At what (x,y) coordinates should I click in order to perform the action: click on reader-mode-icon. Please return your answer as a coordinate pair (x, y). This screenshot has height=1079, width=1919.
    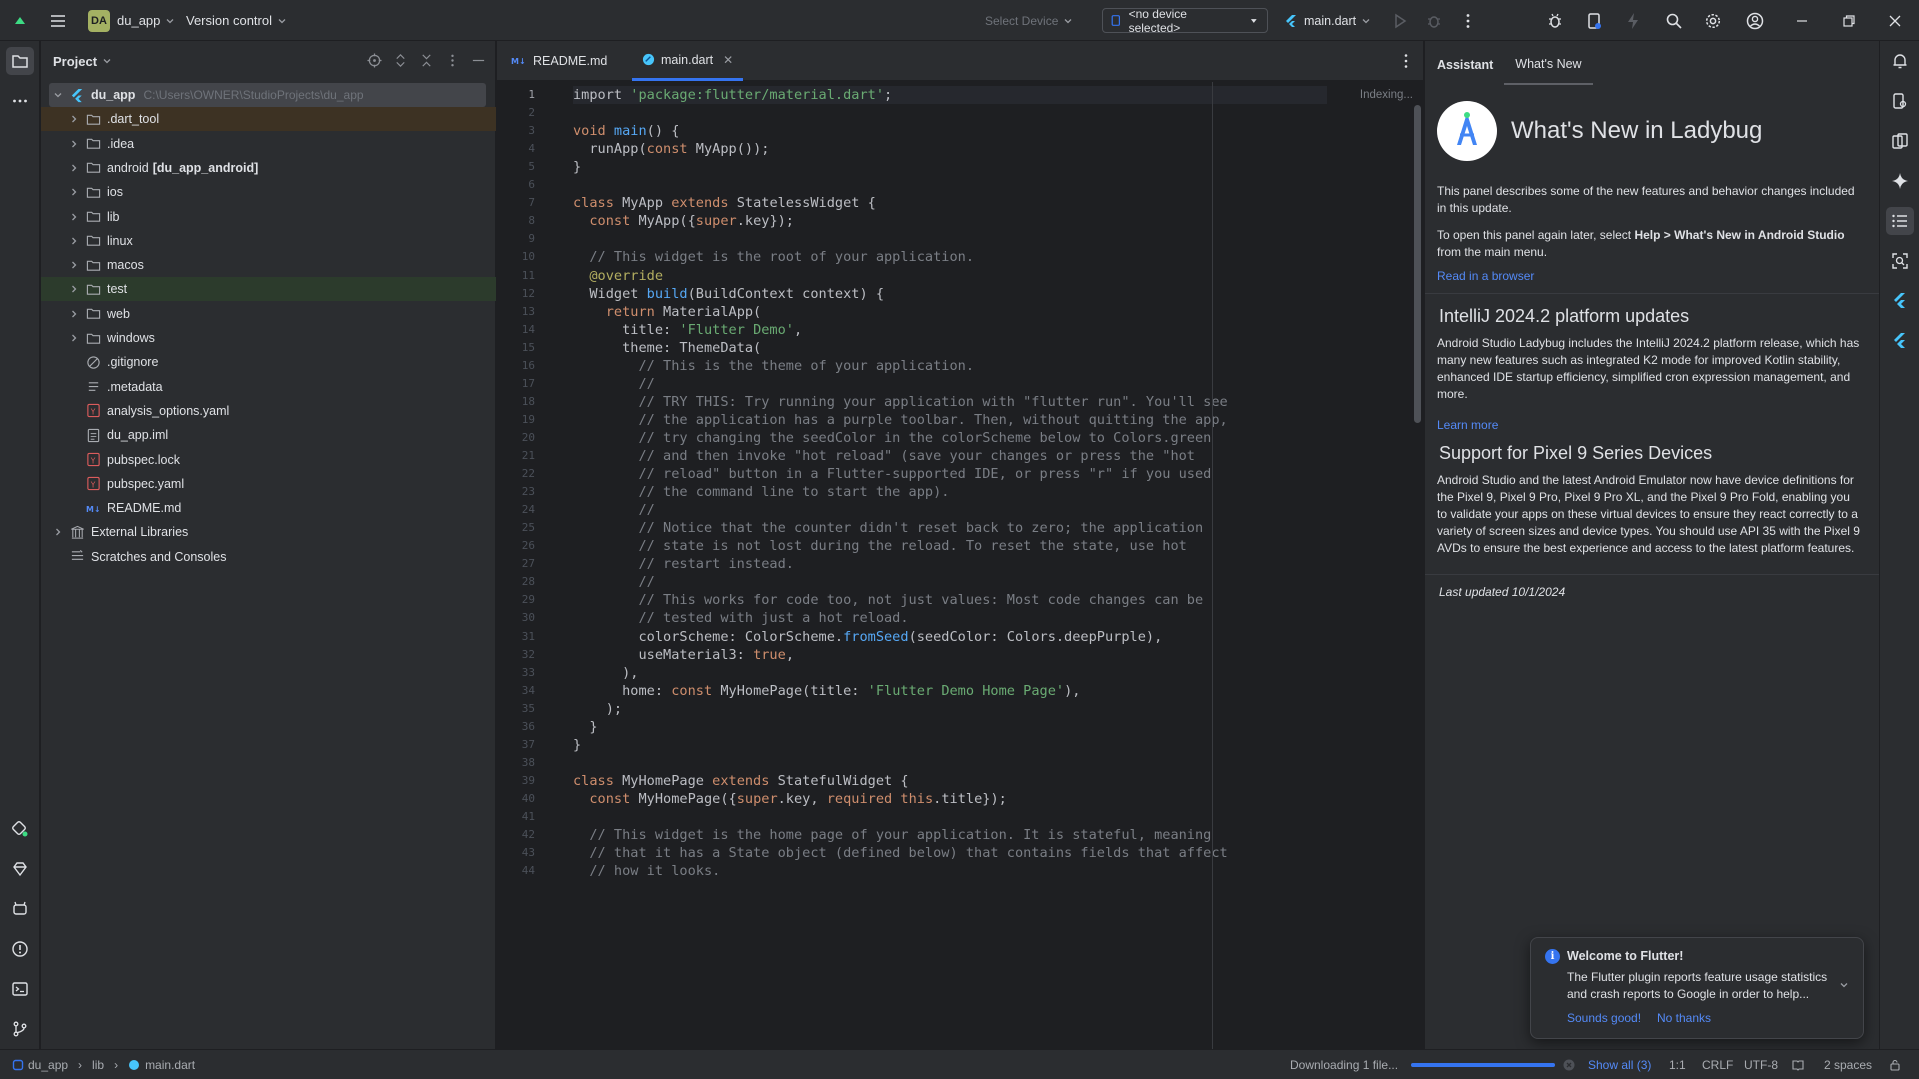
    Looking at the image, I should click on (1798, 1064).